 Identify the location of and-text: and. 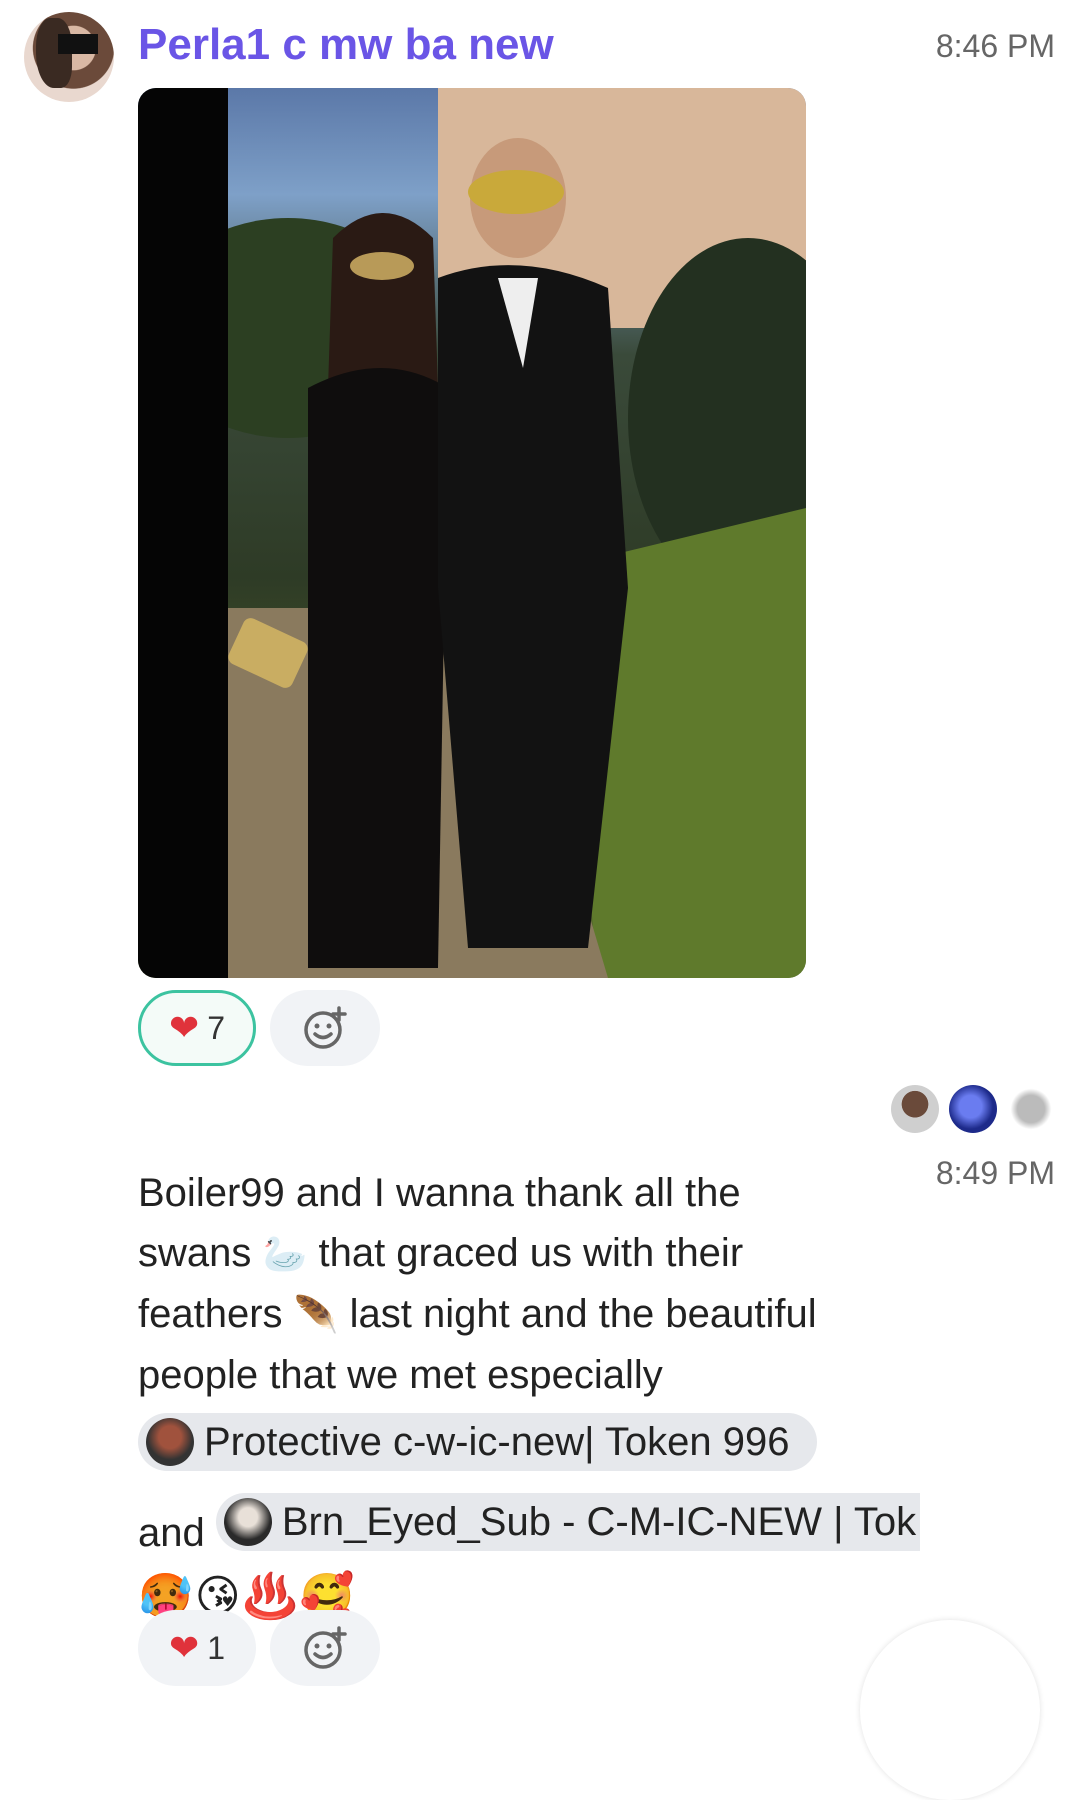
(171, 1533).